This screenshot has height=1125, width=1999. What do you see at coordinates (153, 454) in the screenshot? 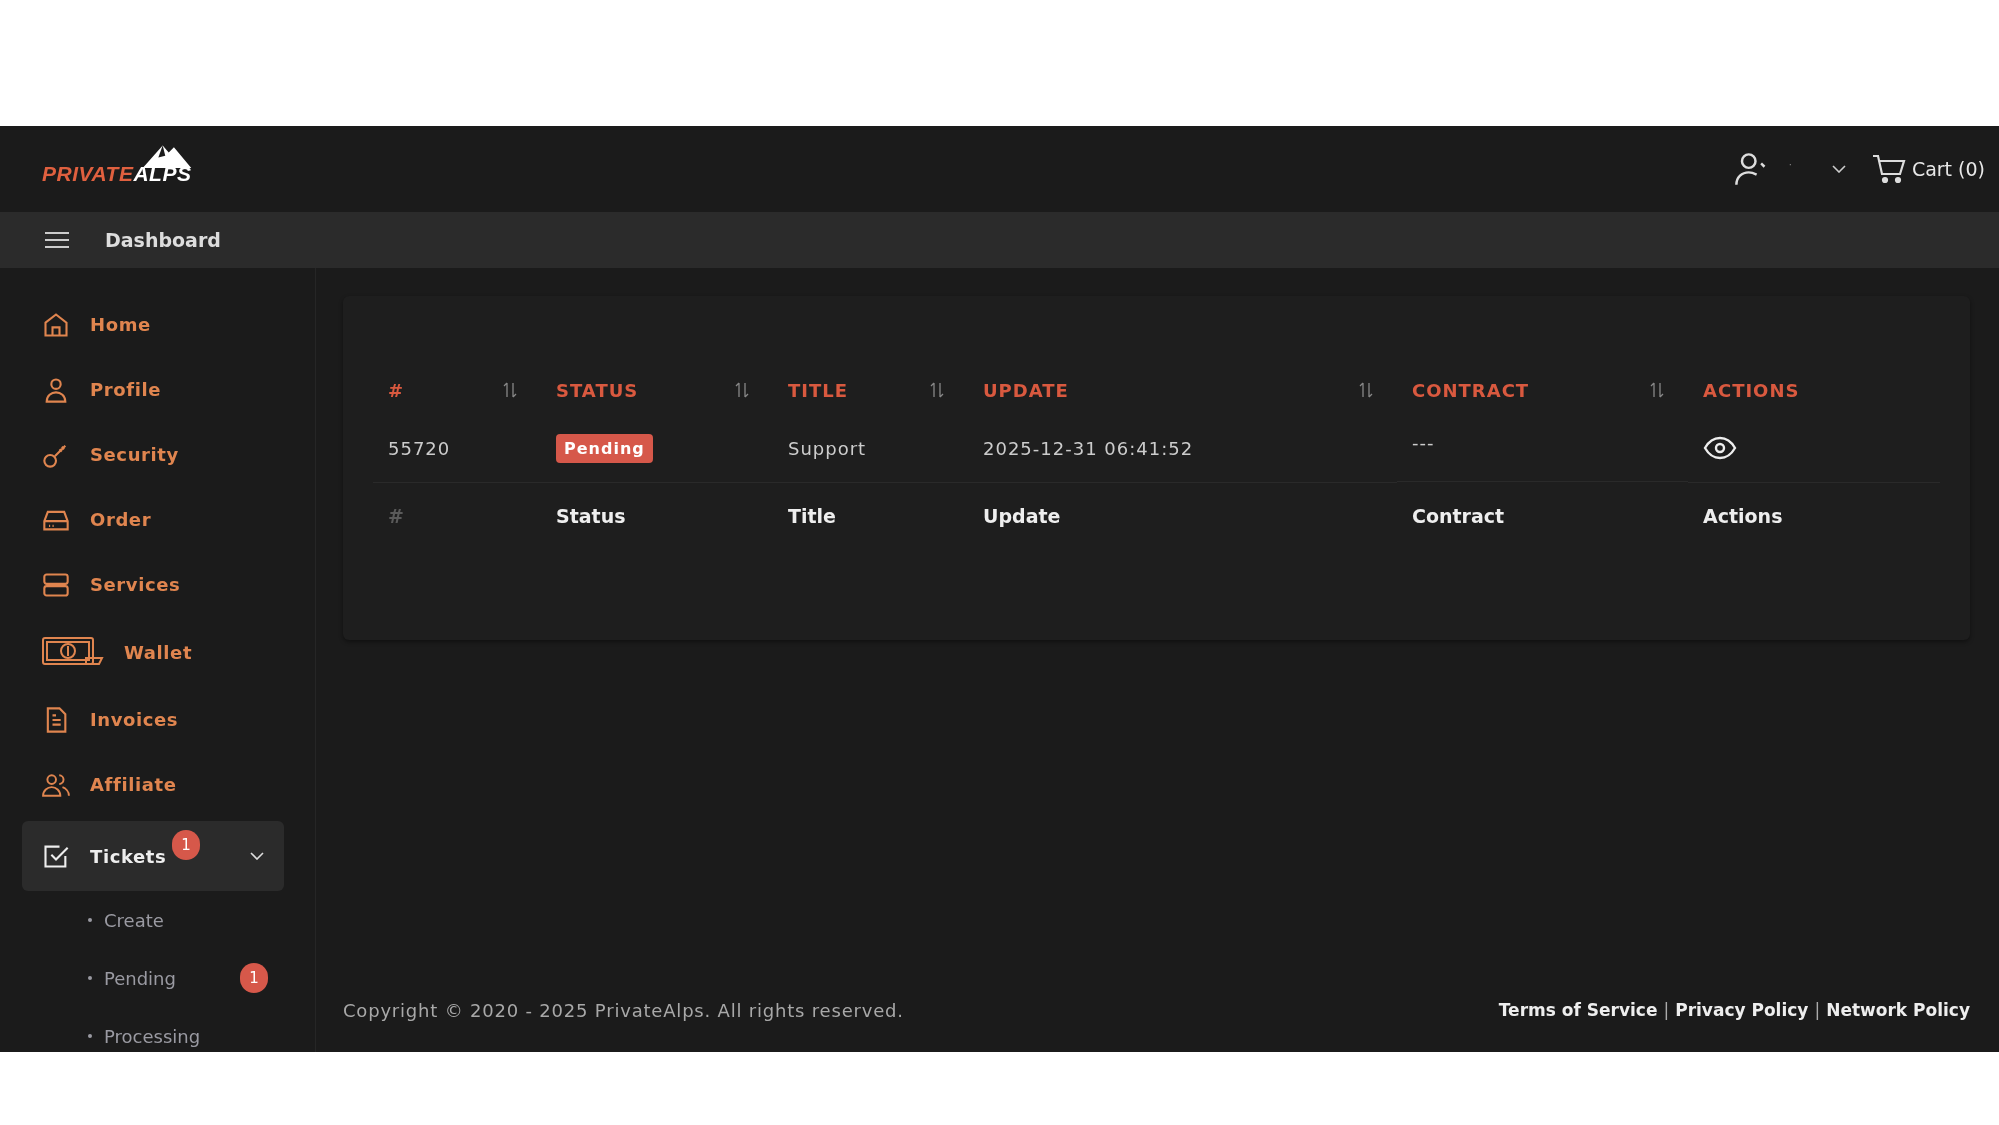
I see `sidebar-item: Security` at bounding box center [153, 454].